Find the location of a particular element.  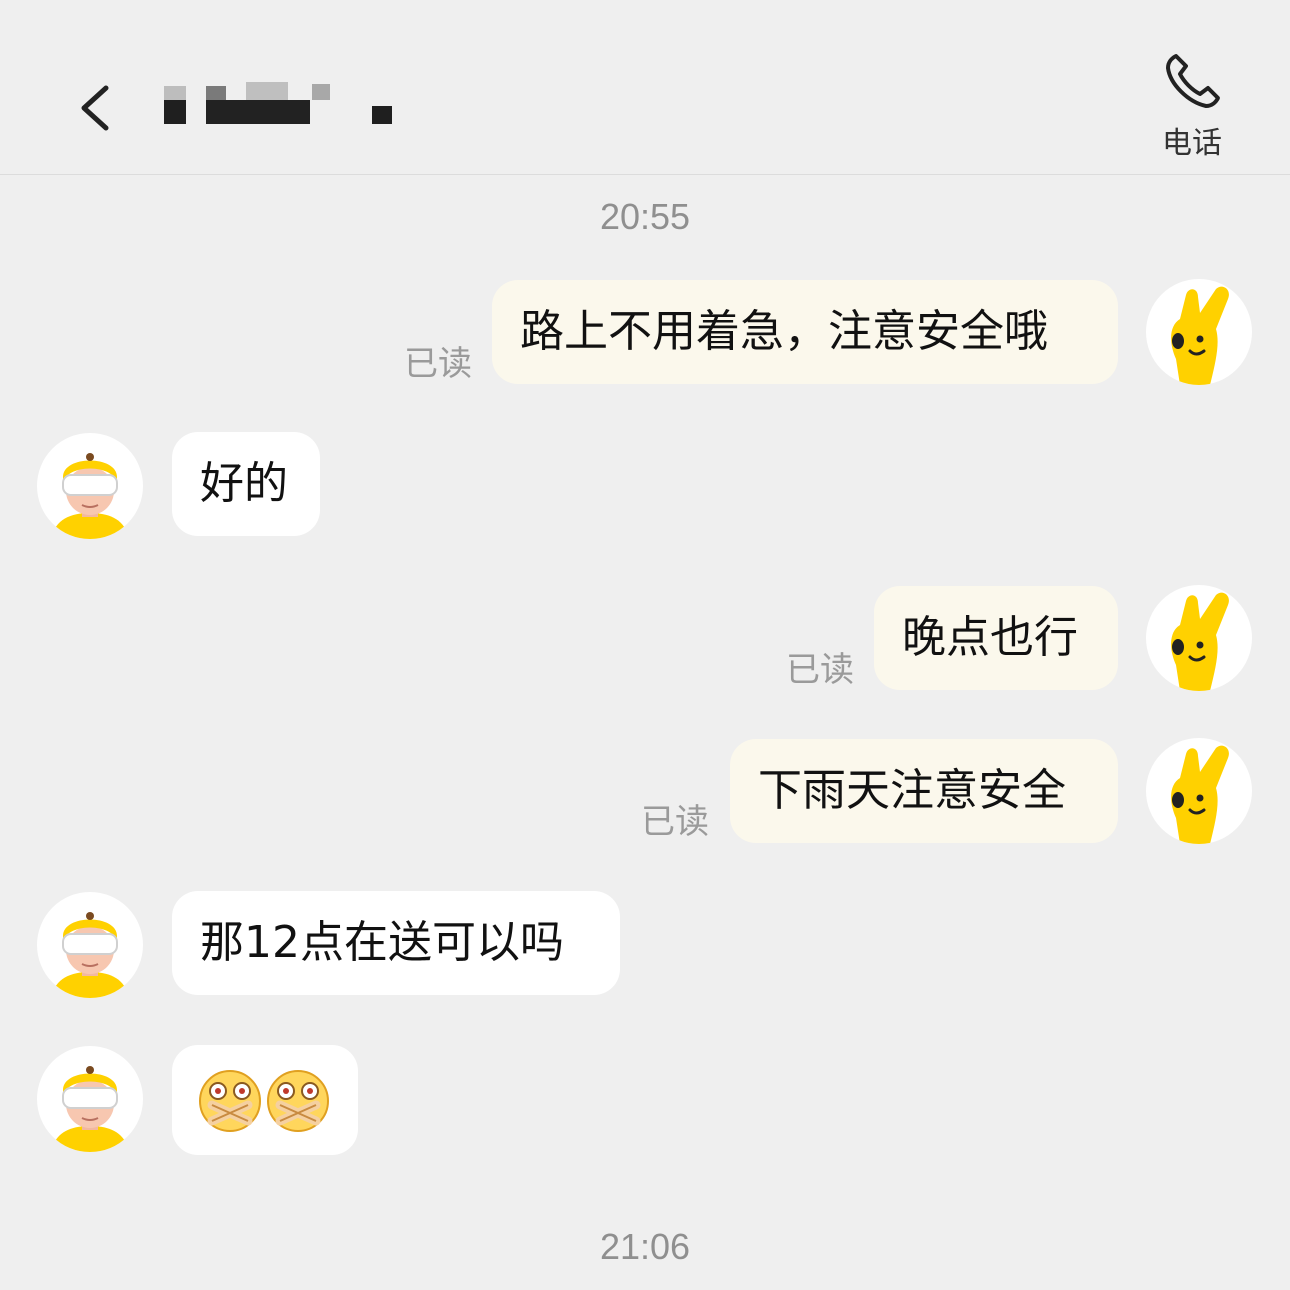

message-bubble-incoming: 那12点在送可以吗 is located at coordinates (396, 943).